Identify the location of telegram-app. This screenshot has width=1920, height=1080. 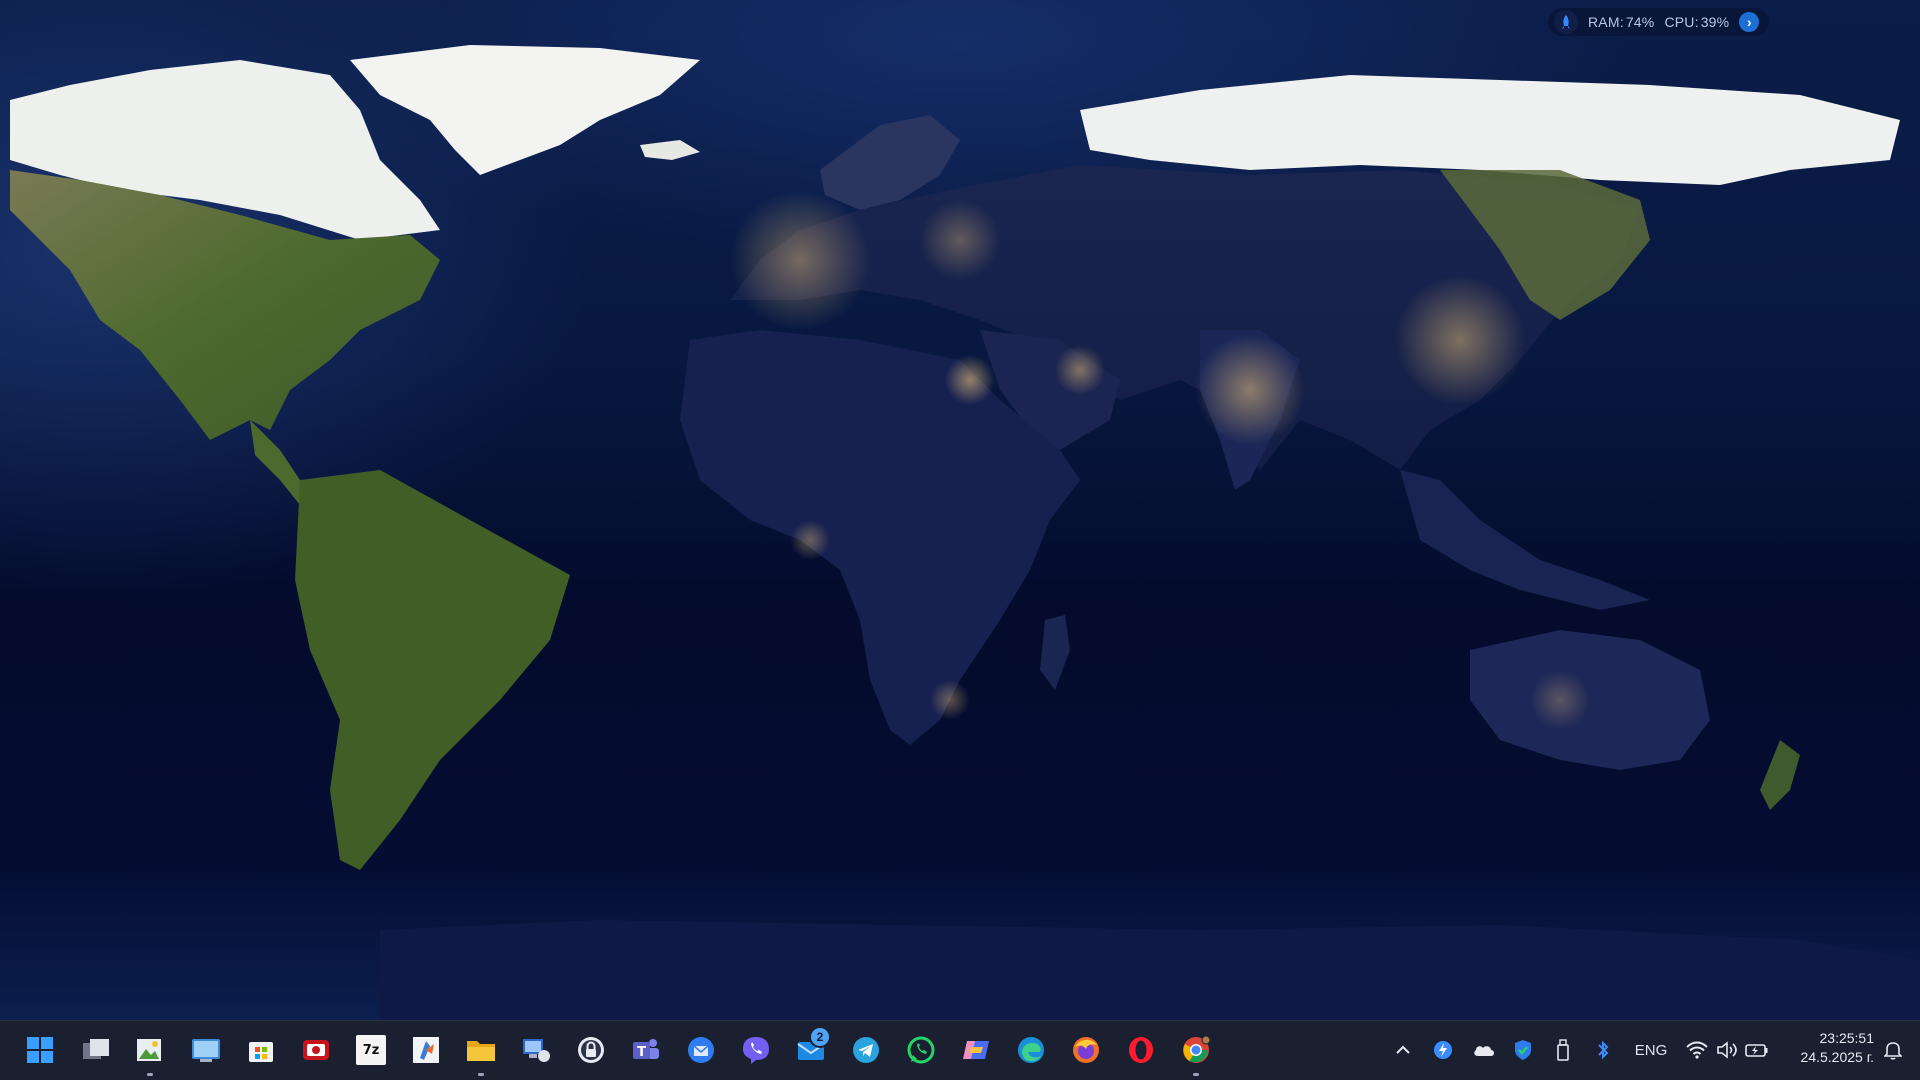
(866, 1050).